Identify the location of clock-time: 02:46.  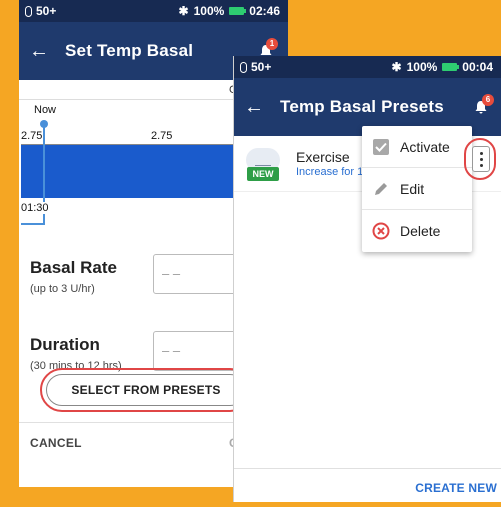
(264, 11).